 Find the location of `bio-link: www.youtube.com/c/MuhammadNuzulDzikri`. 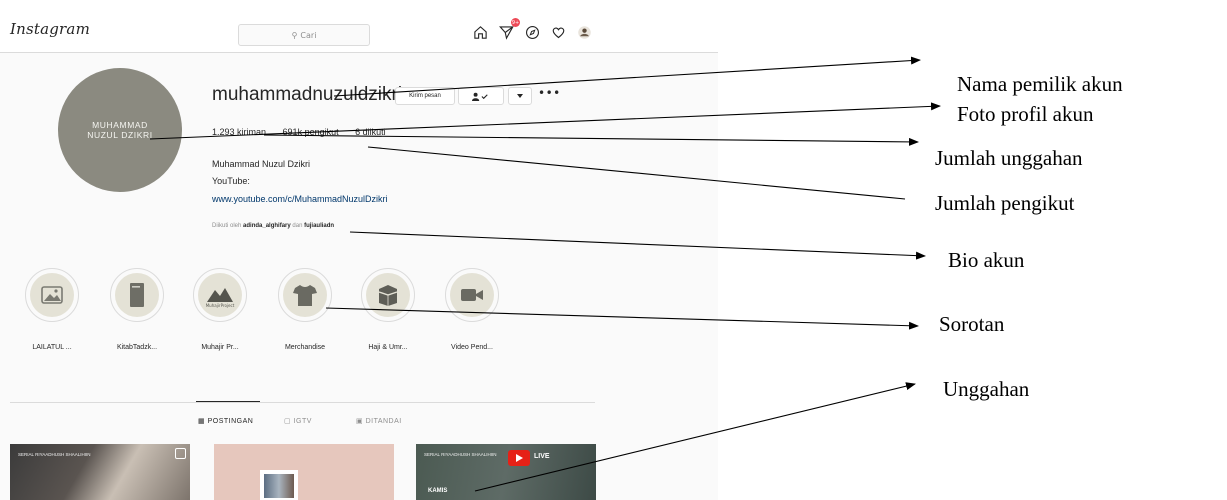

bio-link: www.youtube.com/c/MuhammadNuzulDzikri is located at coordinates (300, 199).